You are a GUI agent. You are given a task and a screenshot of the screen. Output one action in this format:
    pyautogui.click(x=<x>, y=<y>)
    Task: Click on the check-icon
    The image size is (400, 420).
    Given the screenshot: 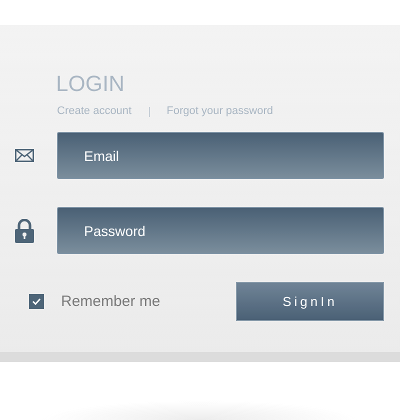 What is the action you would take?
    pyautogui.click(x=36, y=301)
    